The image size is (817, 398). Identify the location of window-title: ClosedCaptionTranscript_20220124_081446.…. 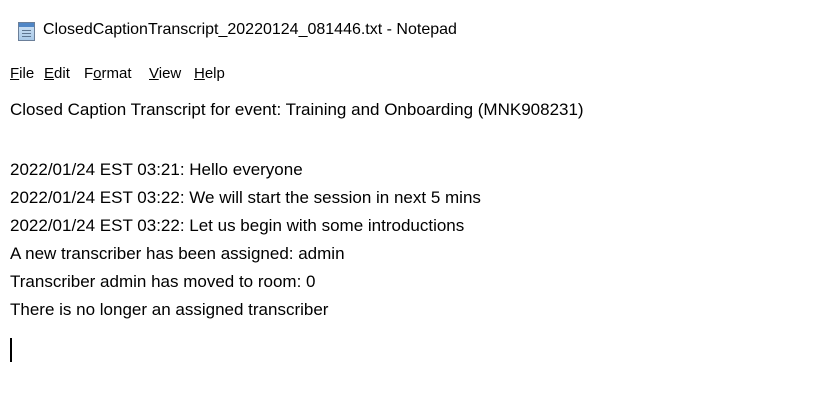
(250, 29).